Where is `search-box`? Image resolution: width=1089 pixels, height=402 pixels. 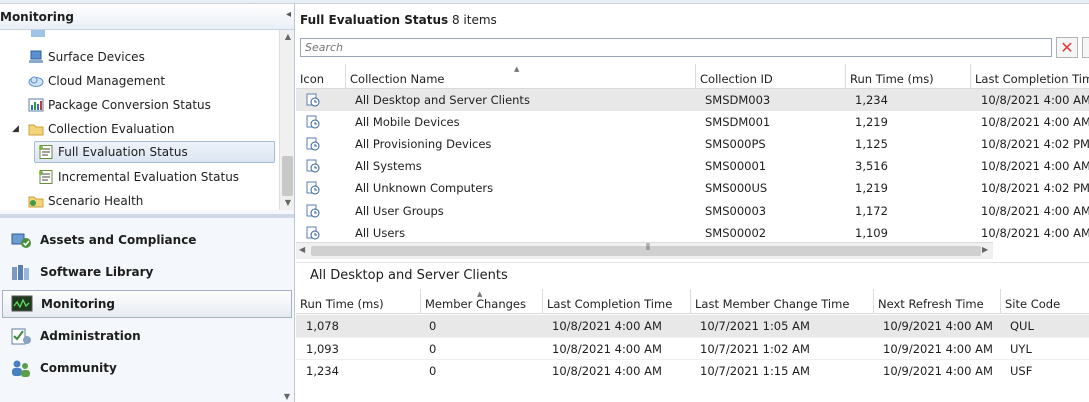 search-box is located at coordinates (676, 47).